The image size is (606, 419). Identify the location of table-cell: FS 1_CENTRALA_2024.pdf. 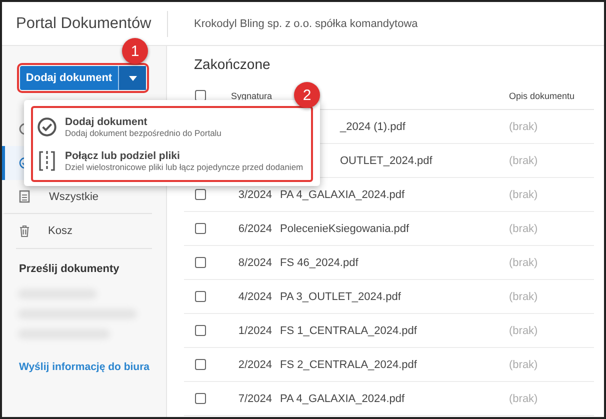
(348, 330).